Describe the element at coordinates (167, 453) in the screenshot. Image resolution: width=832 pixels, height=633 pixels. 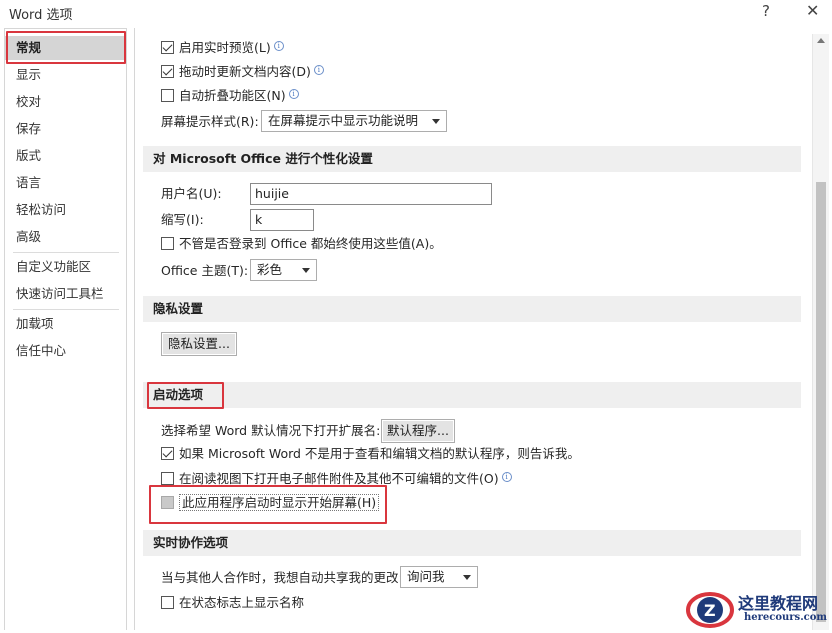
I see `tell-me-checkbox` at that location.